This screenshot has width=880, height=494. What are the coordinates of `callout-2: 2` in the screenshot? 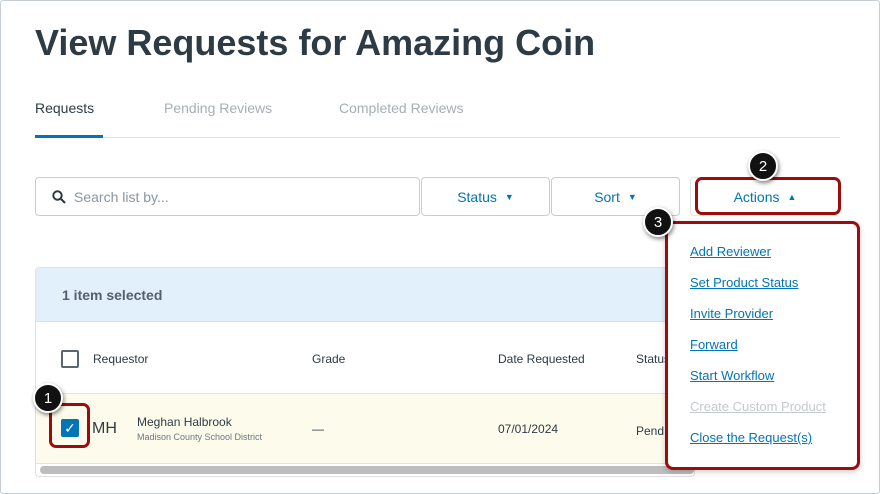 It's located at (763, 166).